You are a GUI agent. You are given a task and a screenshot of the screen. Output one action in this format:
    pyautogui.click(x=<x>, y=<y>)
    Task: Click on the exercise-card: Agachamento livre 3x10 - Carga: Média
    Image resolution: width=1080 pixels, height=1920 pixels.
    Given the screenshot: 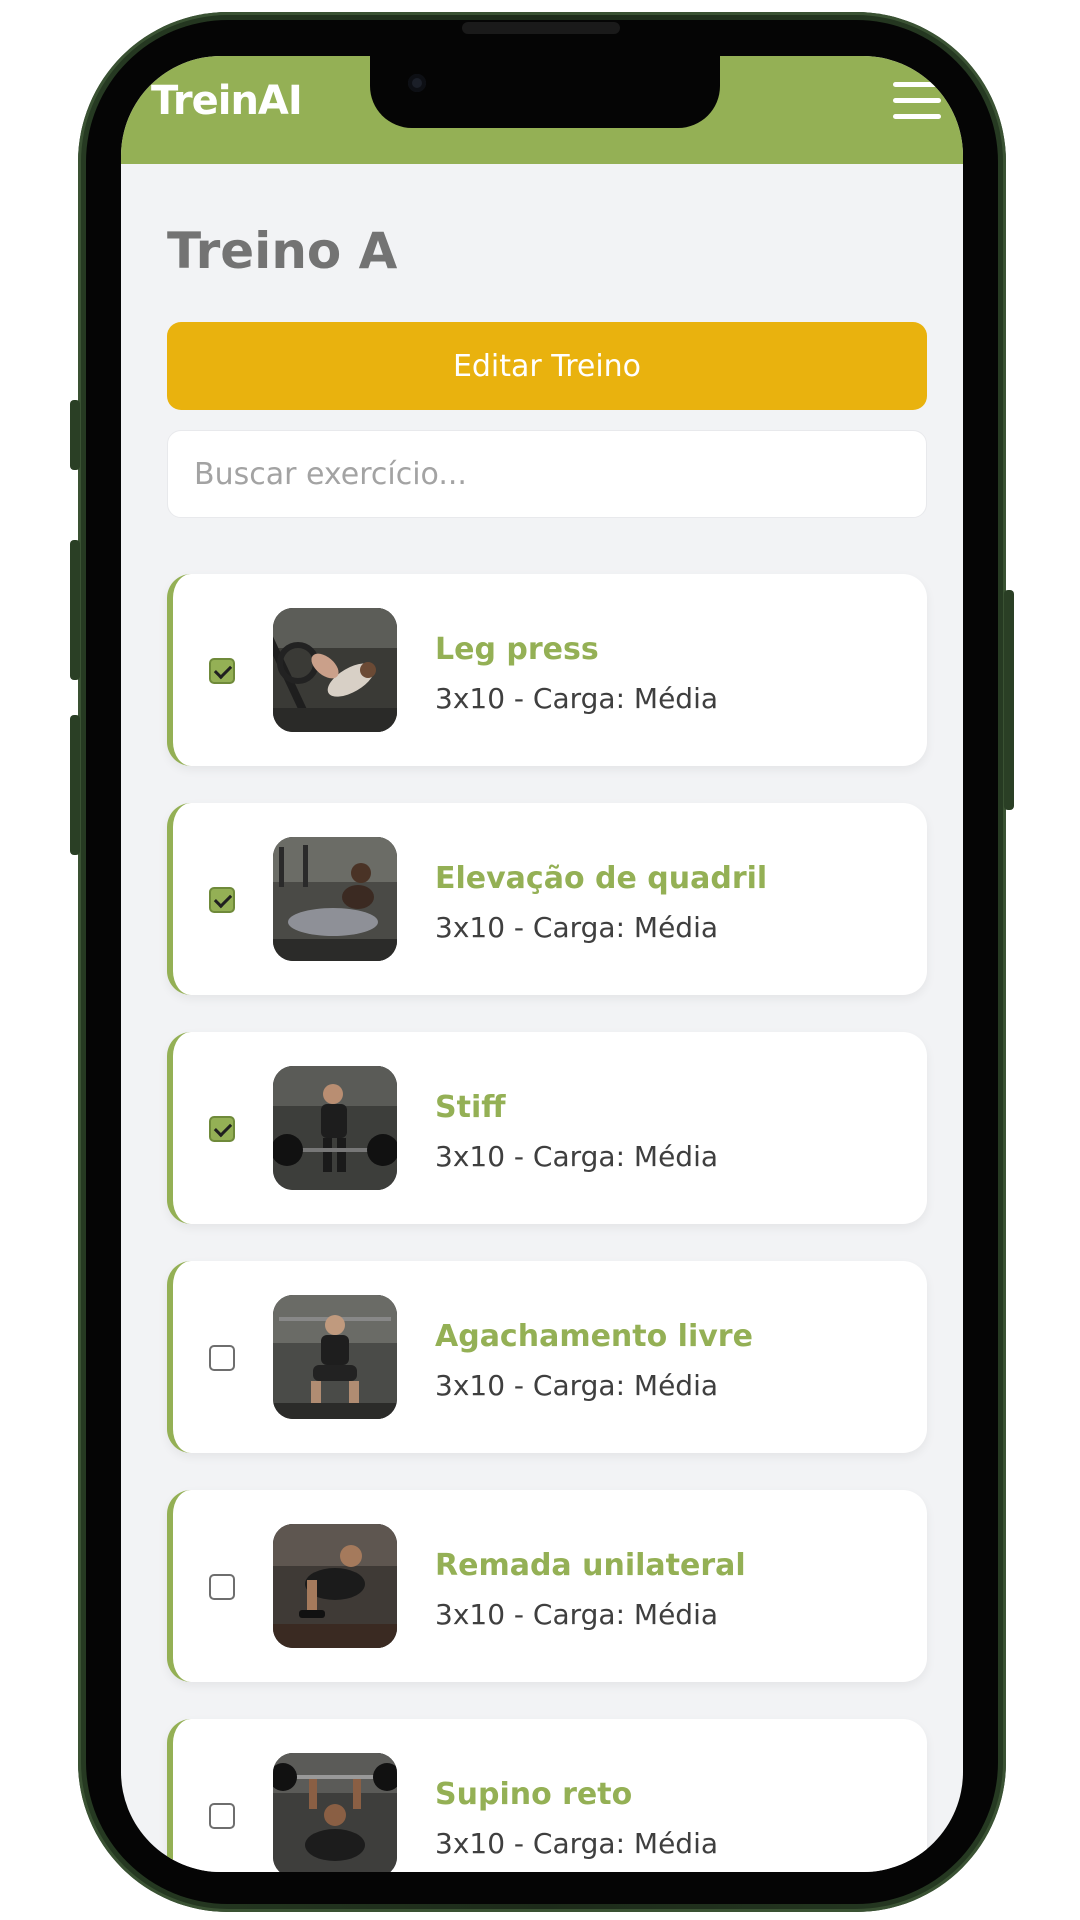 What is the action you would take?
    pyautogui.click(x=547, y=1357)
    